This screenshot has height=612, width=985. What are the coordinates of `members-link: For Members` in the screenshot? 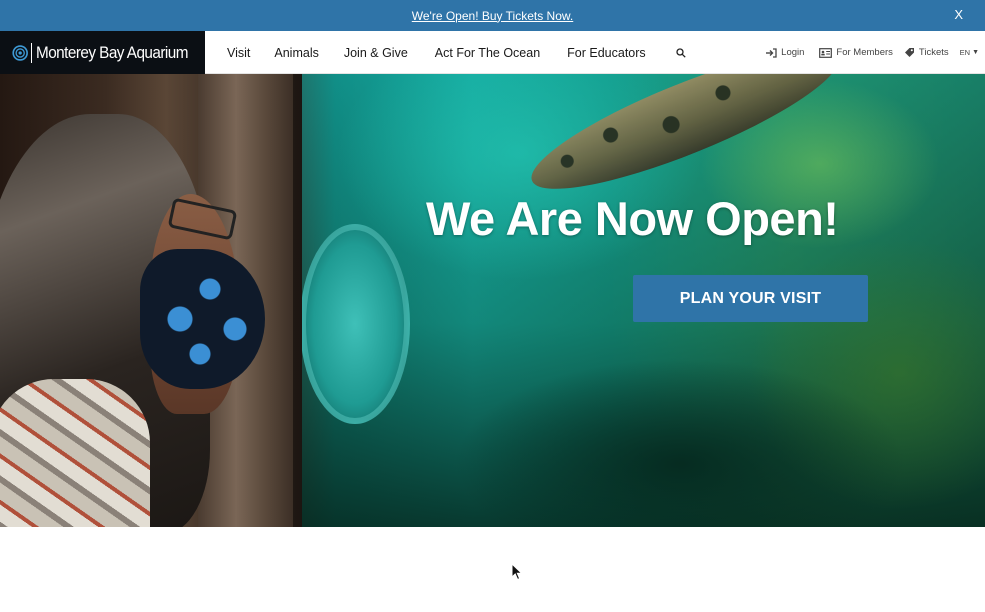 It's located at (856, 52).